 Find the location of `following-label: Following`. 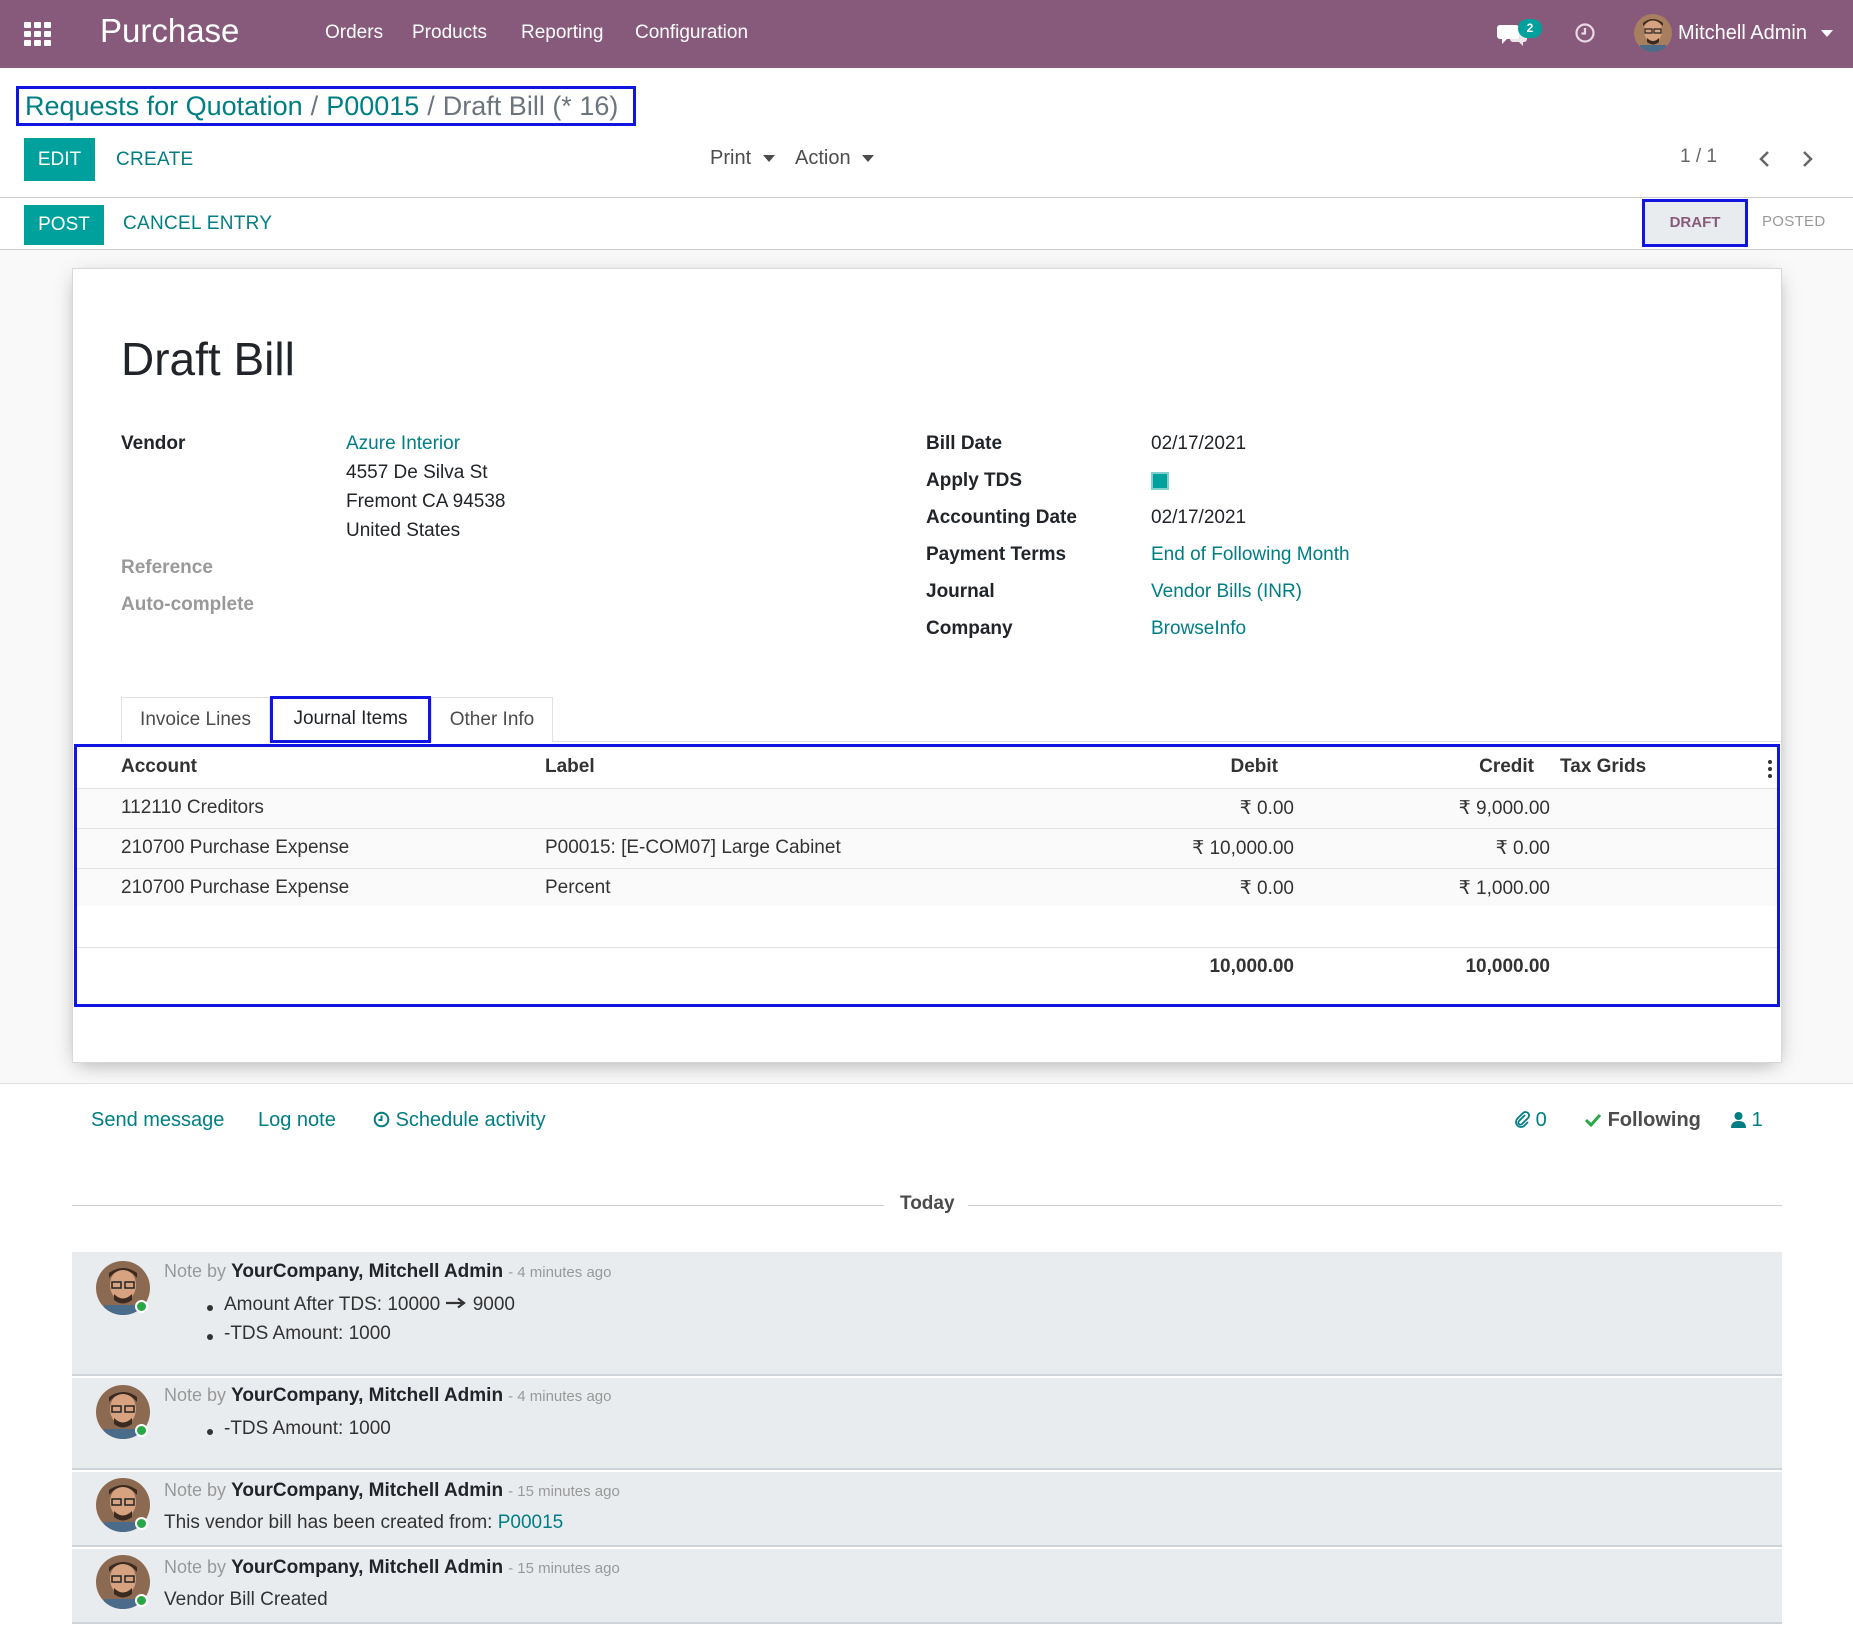

following-label: Following is located at coordinates (1654, 1120).